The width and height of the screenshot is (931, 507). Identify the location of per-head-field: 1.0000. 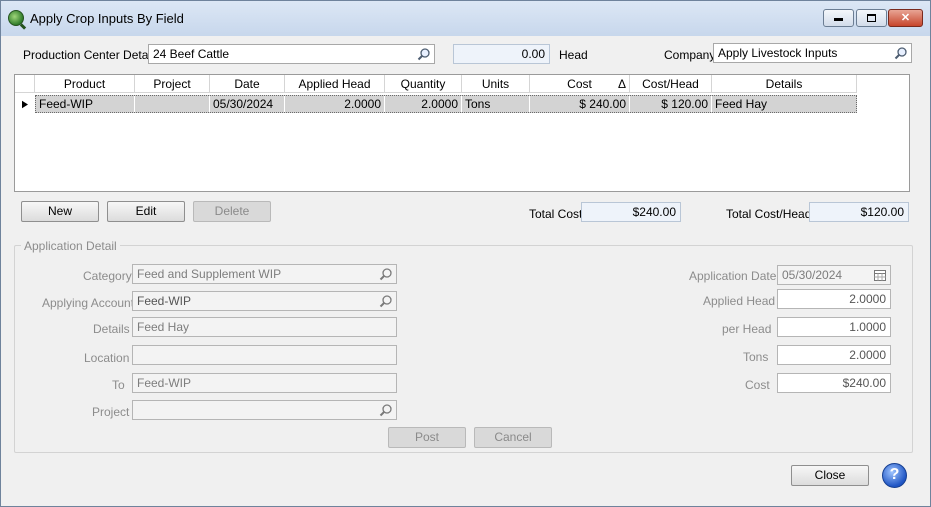
(834, 327).